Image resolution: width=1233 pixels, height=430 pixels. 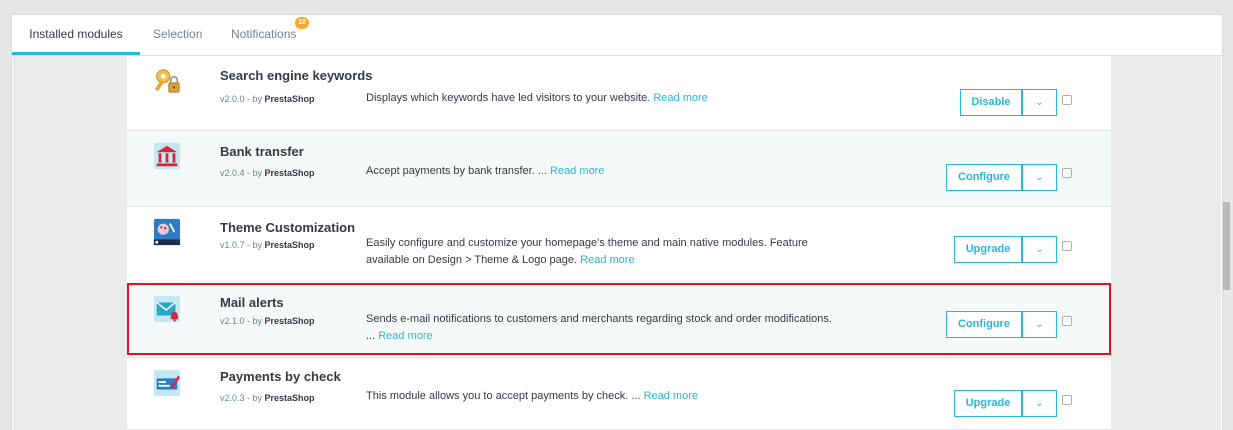 What do you see at coordinates (267, 321) in the screenshot?
I see `module-version: v2.1.0 - by PrestaShop` at bounding box center [267, 321].